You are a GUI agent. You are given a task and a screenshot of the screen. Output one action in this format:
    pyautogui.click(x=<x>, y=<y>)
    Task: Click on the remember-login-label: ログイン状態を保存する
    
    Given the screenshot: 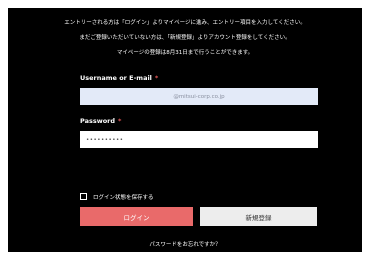 What is the action you would take?
    pyautogui.click(x=123, y=197)
    